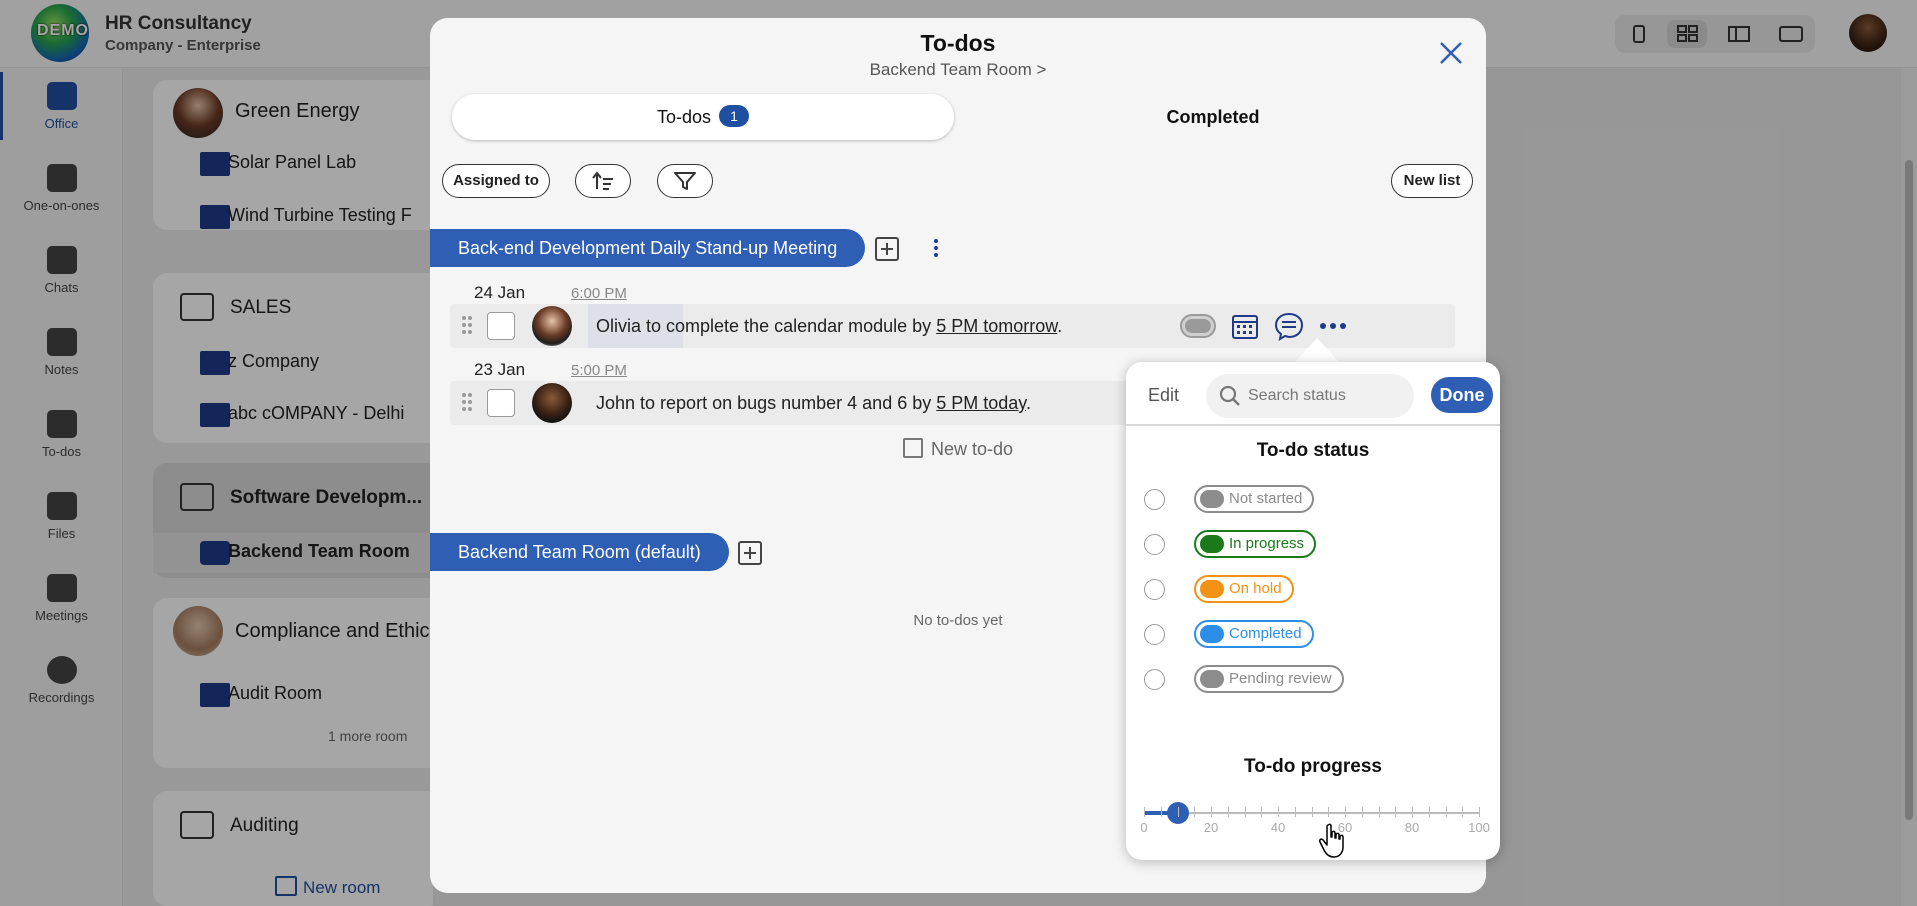 The height and width of the screenshot is (906, 1917). Describe the element at coordinates (500, 369) in the screenshot. I see `todo-date: 23 Jan` at that location.